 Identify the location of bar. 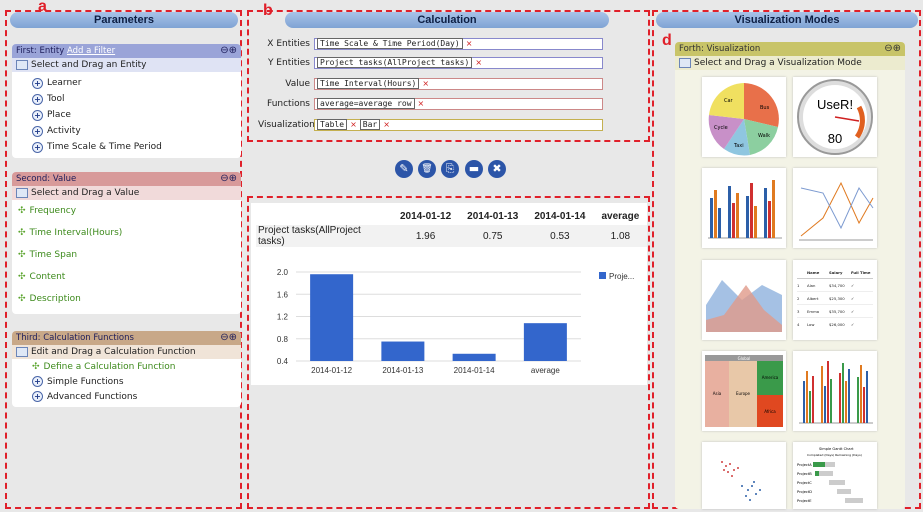
(474, 357).